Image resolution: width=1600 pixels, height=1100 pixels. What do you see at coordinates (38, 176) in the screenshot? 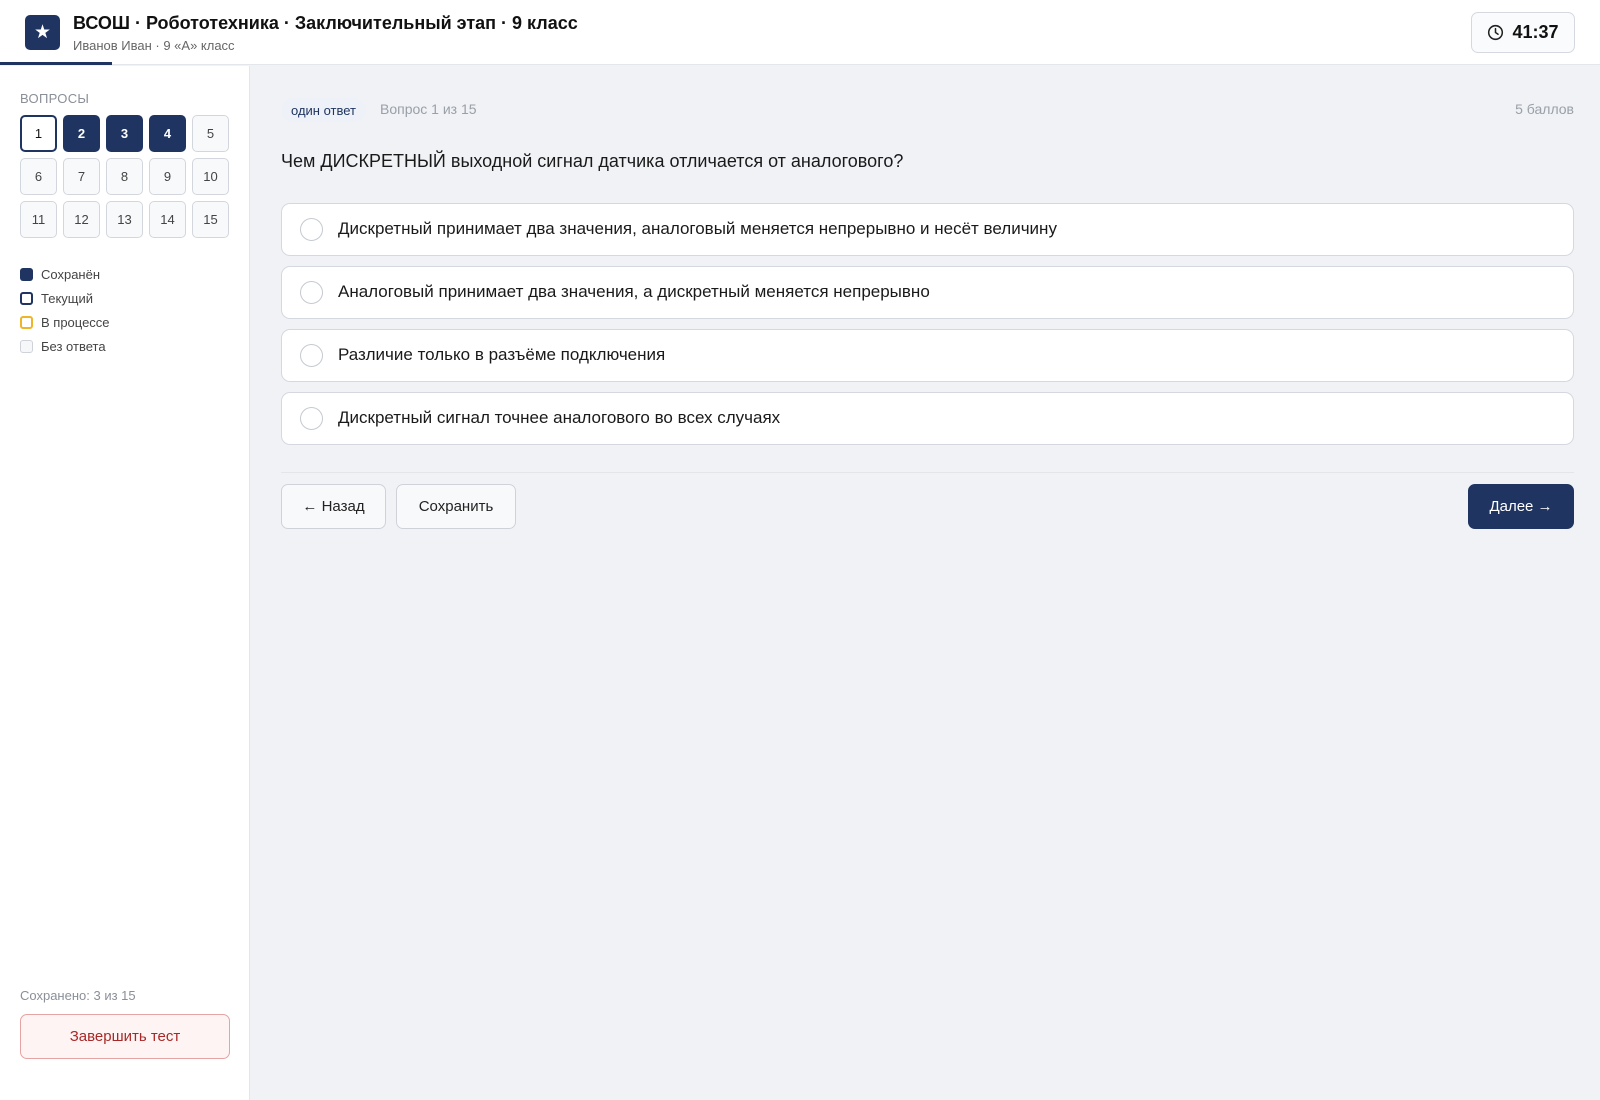
I see `question-nav-button: 6` at bounding box center [38, 176].